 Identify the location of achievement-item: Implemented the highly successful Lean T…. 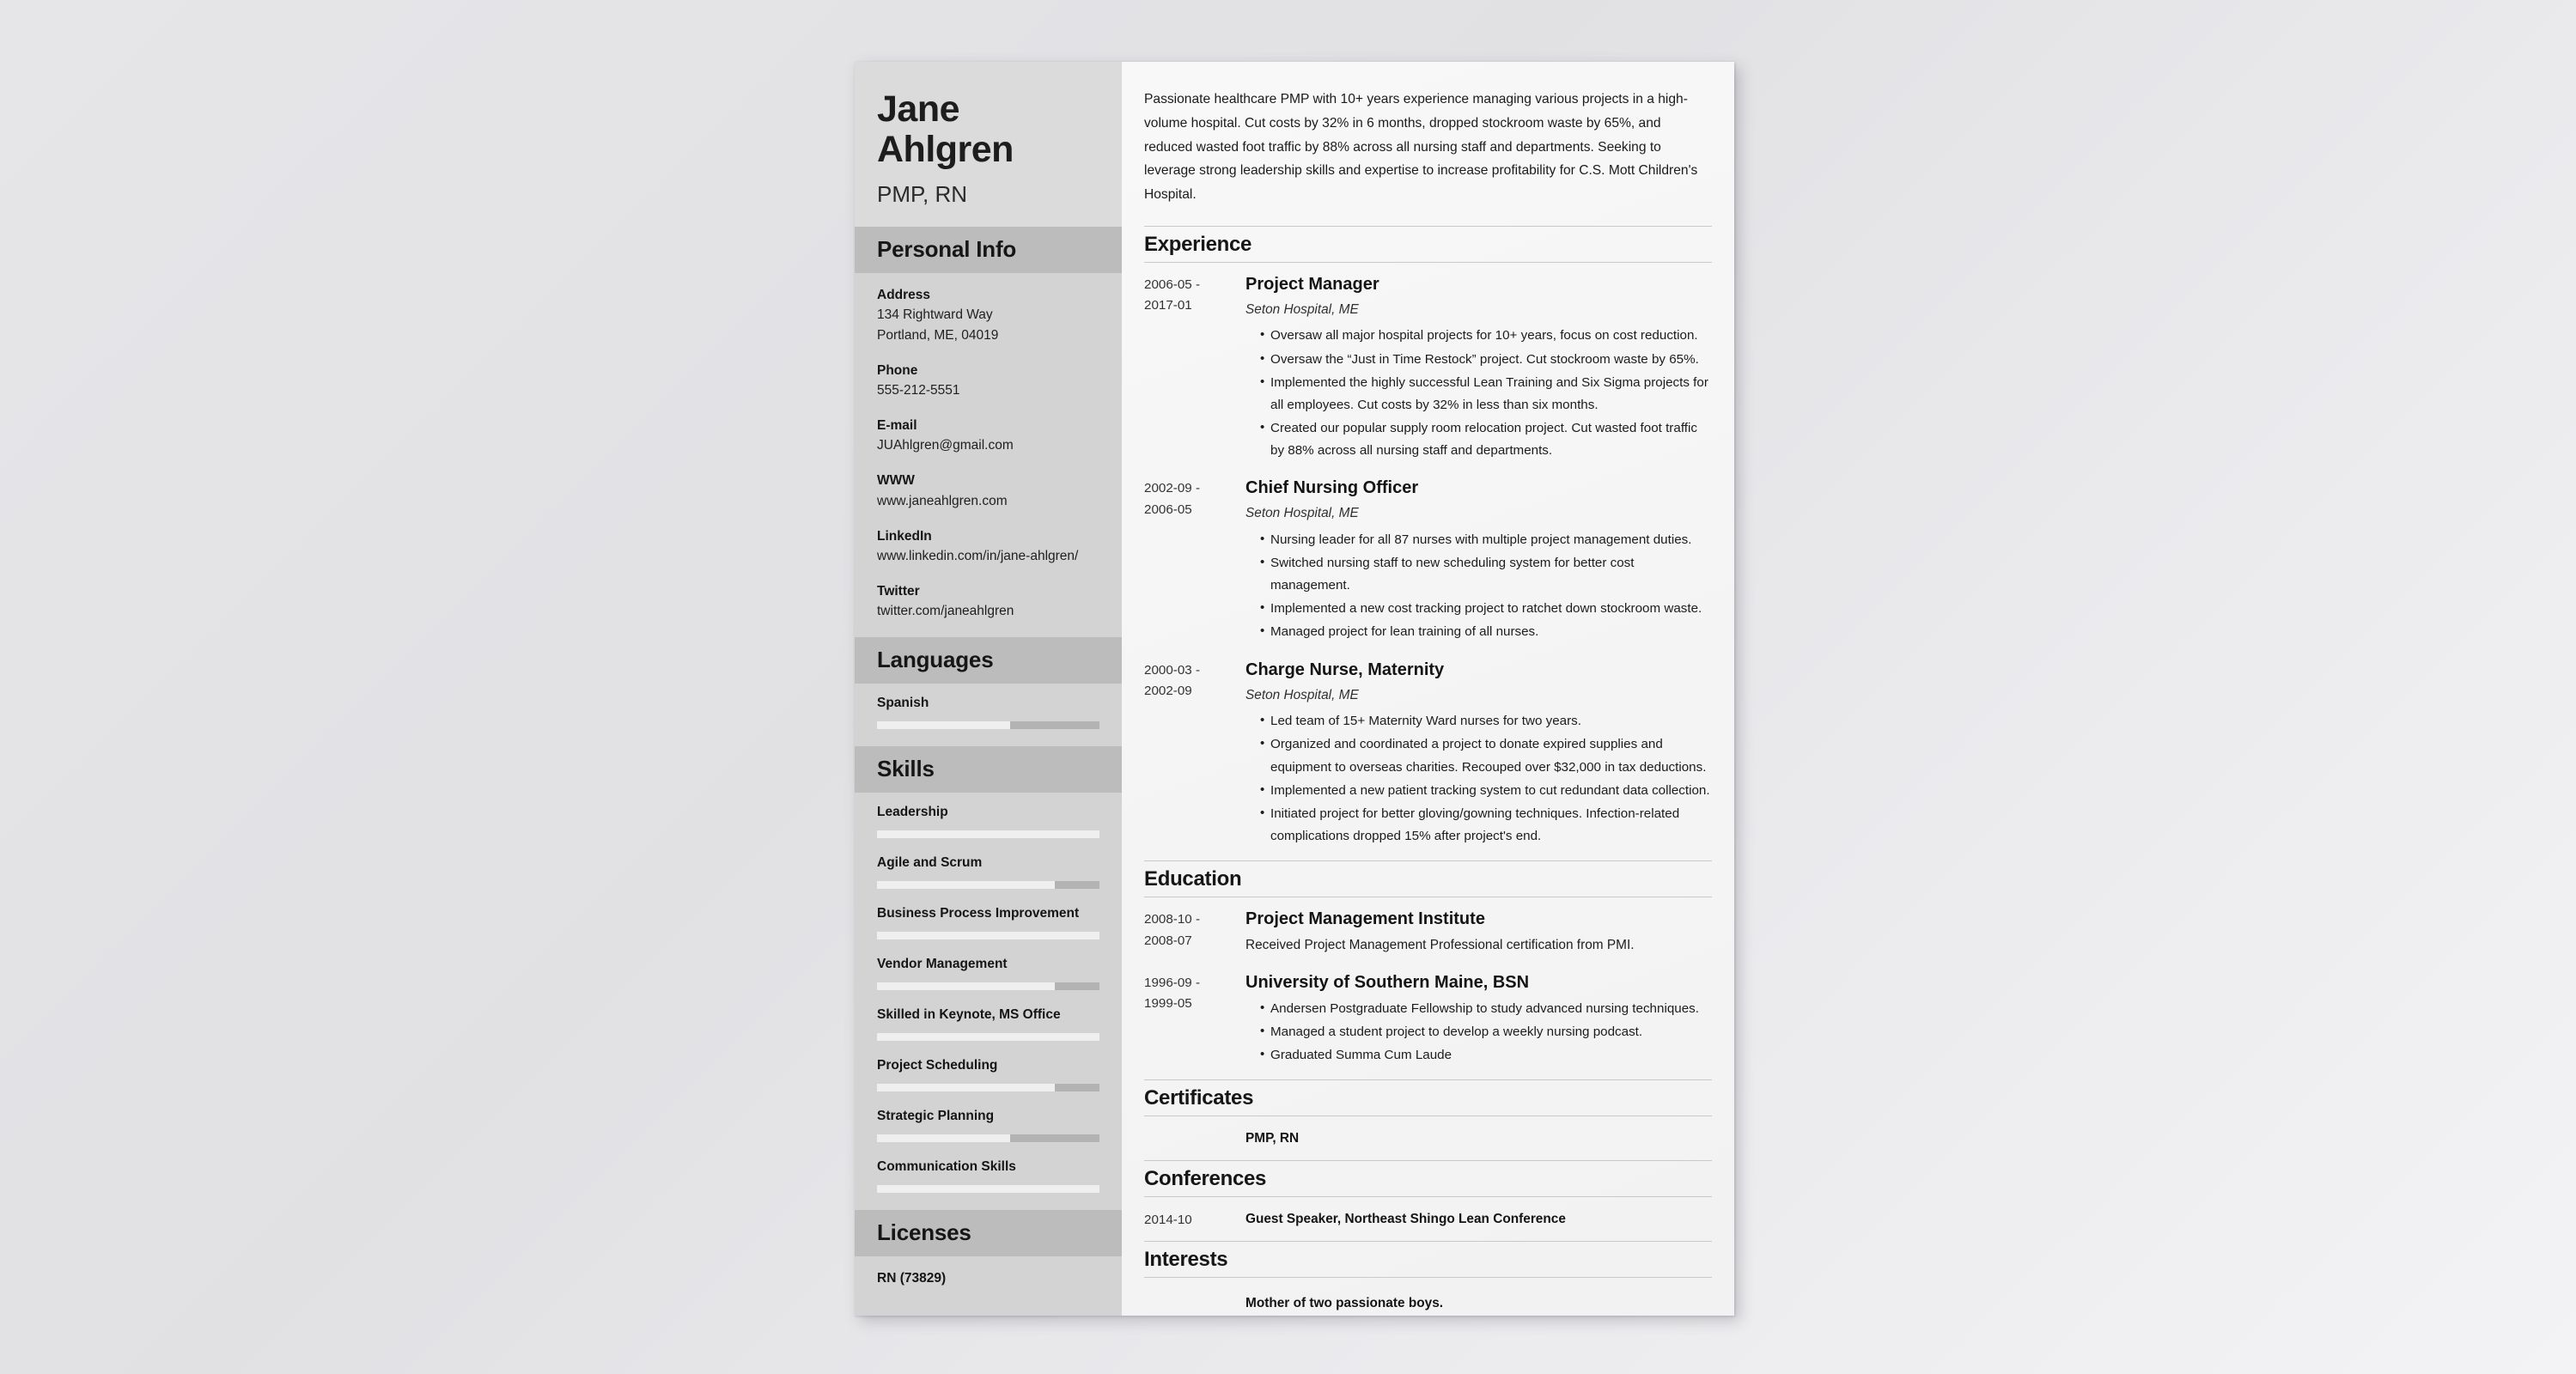
(1486, 393).